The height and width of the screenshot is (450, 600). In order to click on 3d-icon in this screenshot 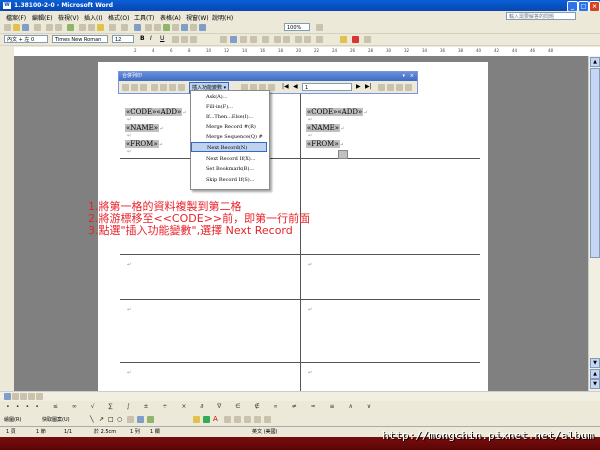, I will do `click(267, 419)`.